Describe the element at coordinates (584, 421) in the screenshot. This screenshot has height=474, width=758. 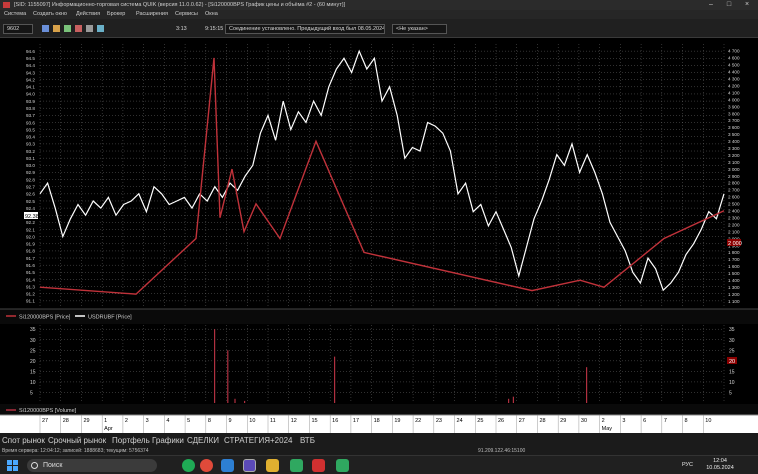
I see `x-tick-label: 30` at that location.